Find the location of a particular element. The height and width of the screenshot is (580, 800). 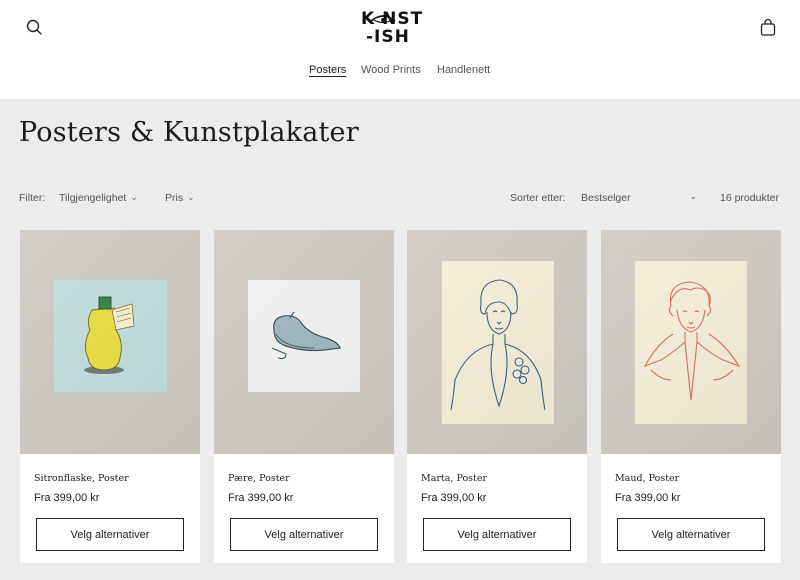

brand-logo: K NST -ISH is located at coordinates (400, 28).